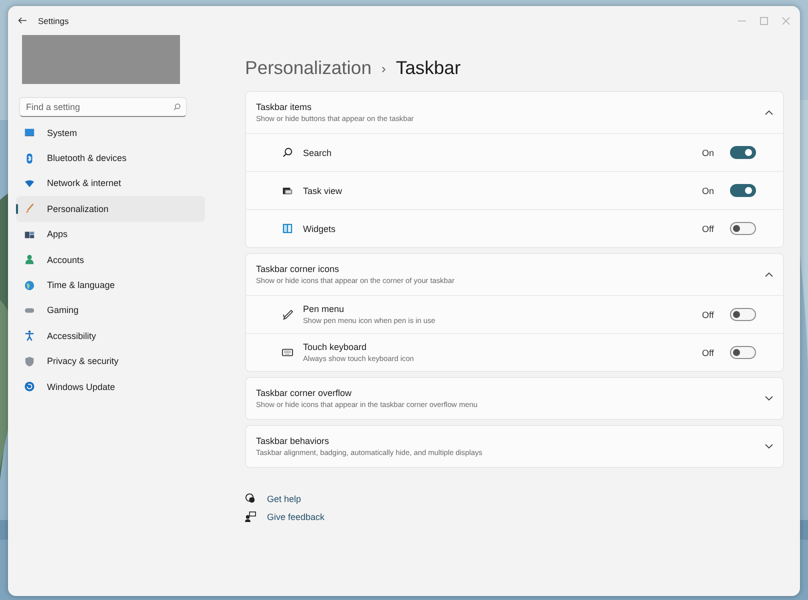 This screenshot has width=808, height=600. I want to click on help-link: Get help, so click(284, 499).